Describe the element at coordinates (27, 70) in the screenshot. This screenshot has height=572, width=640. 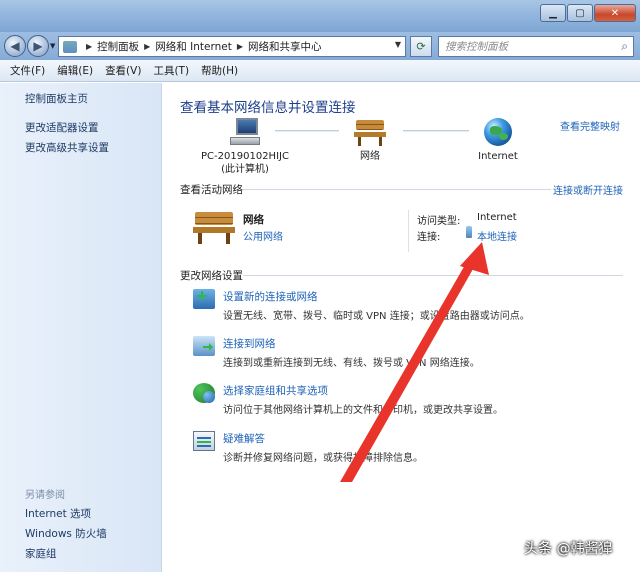
I see `menu-file: 文件(F)` at that location.